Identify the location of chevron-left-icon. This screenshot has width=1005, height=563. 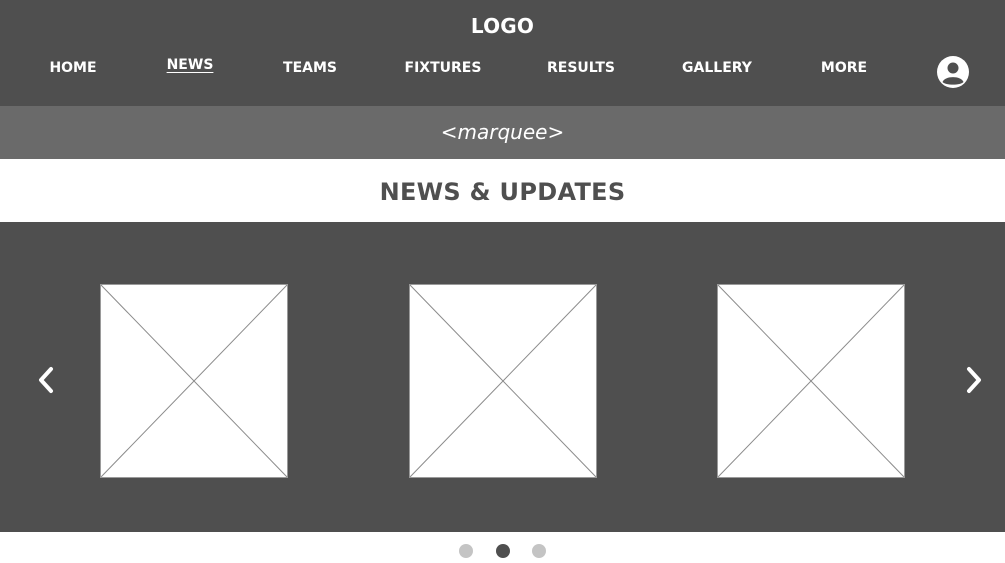
(46, 380).